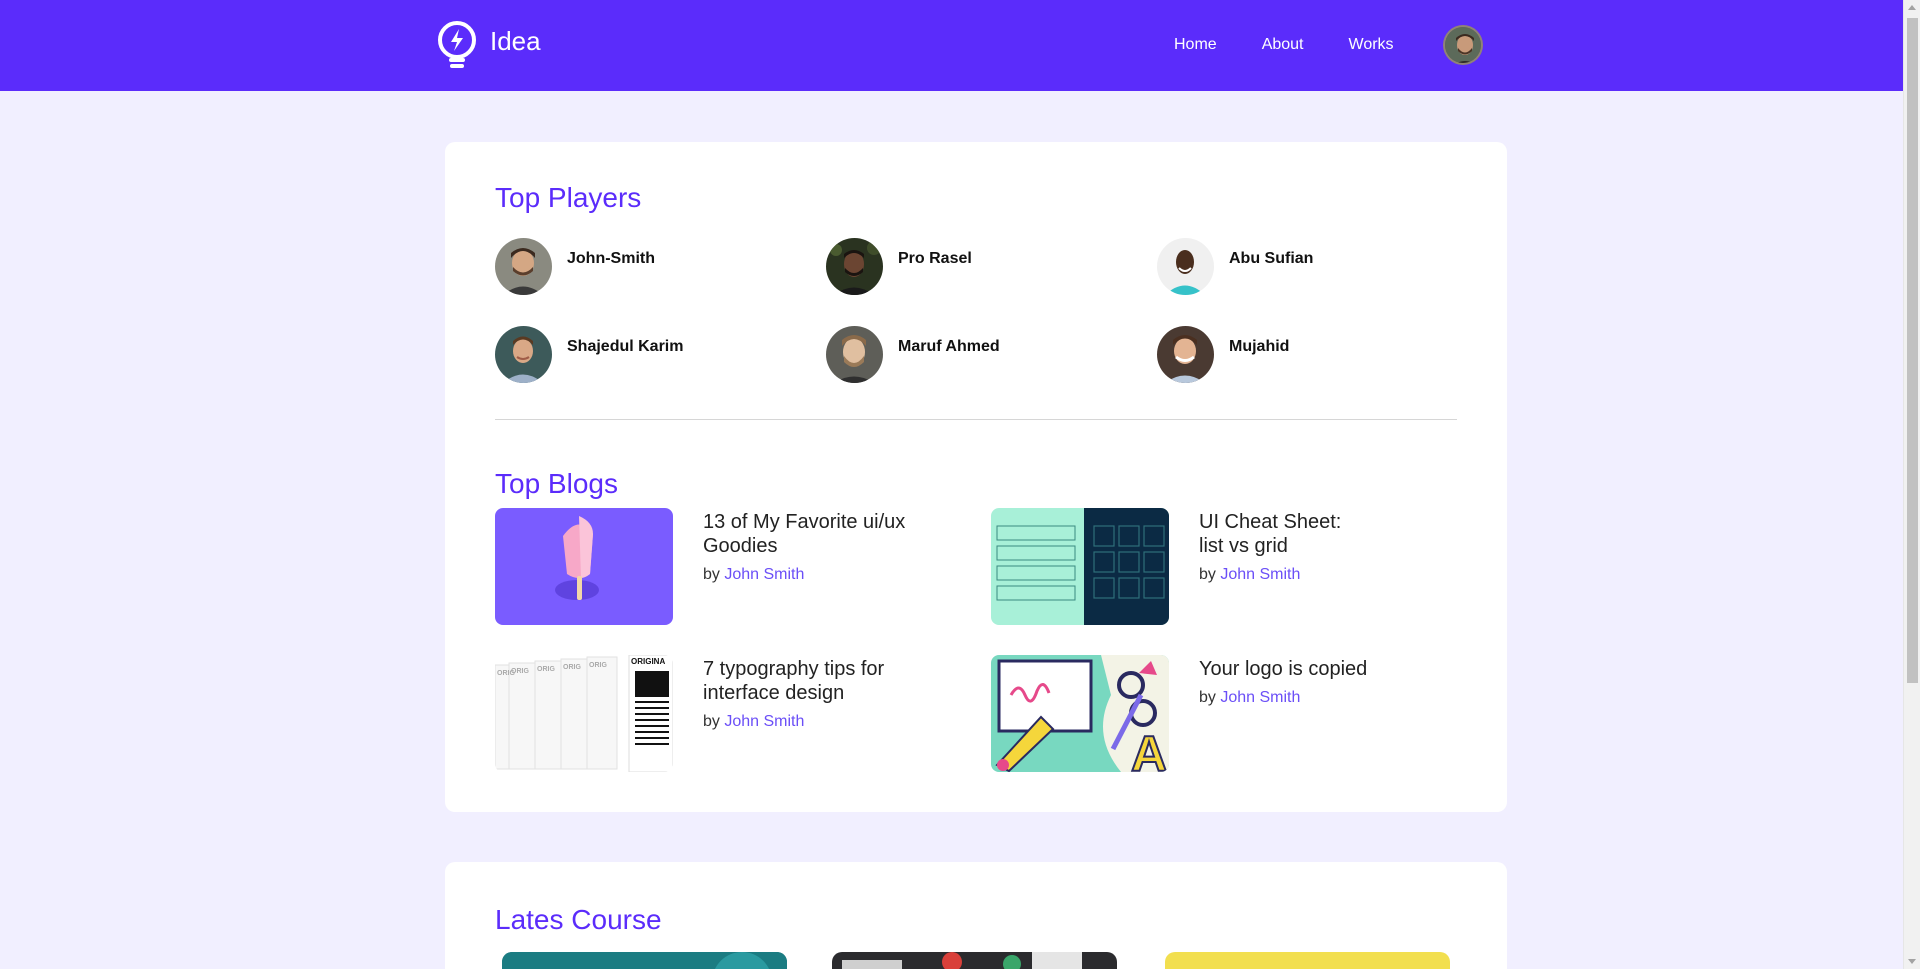 The image size is (1920, 969). Describe the element at coordinates (1080, 713) in the screenshot. I see `blog-thumbnail: A` at that location.